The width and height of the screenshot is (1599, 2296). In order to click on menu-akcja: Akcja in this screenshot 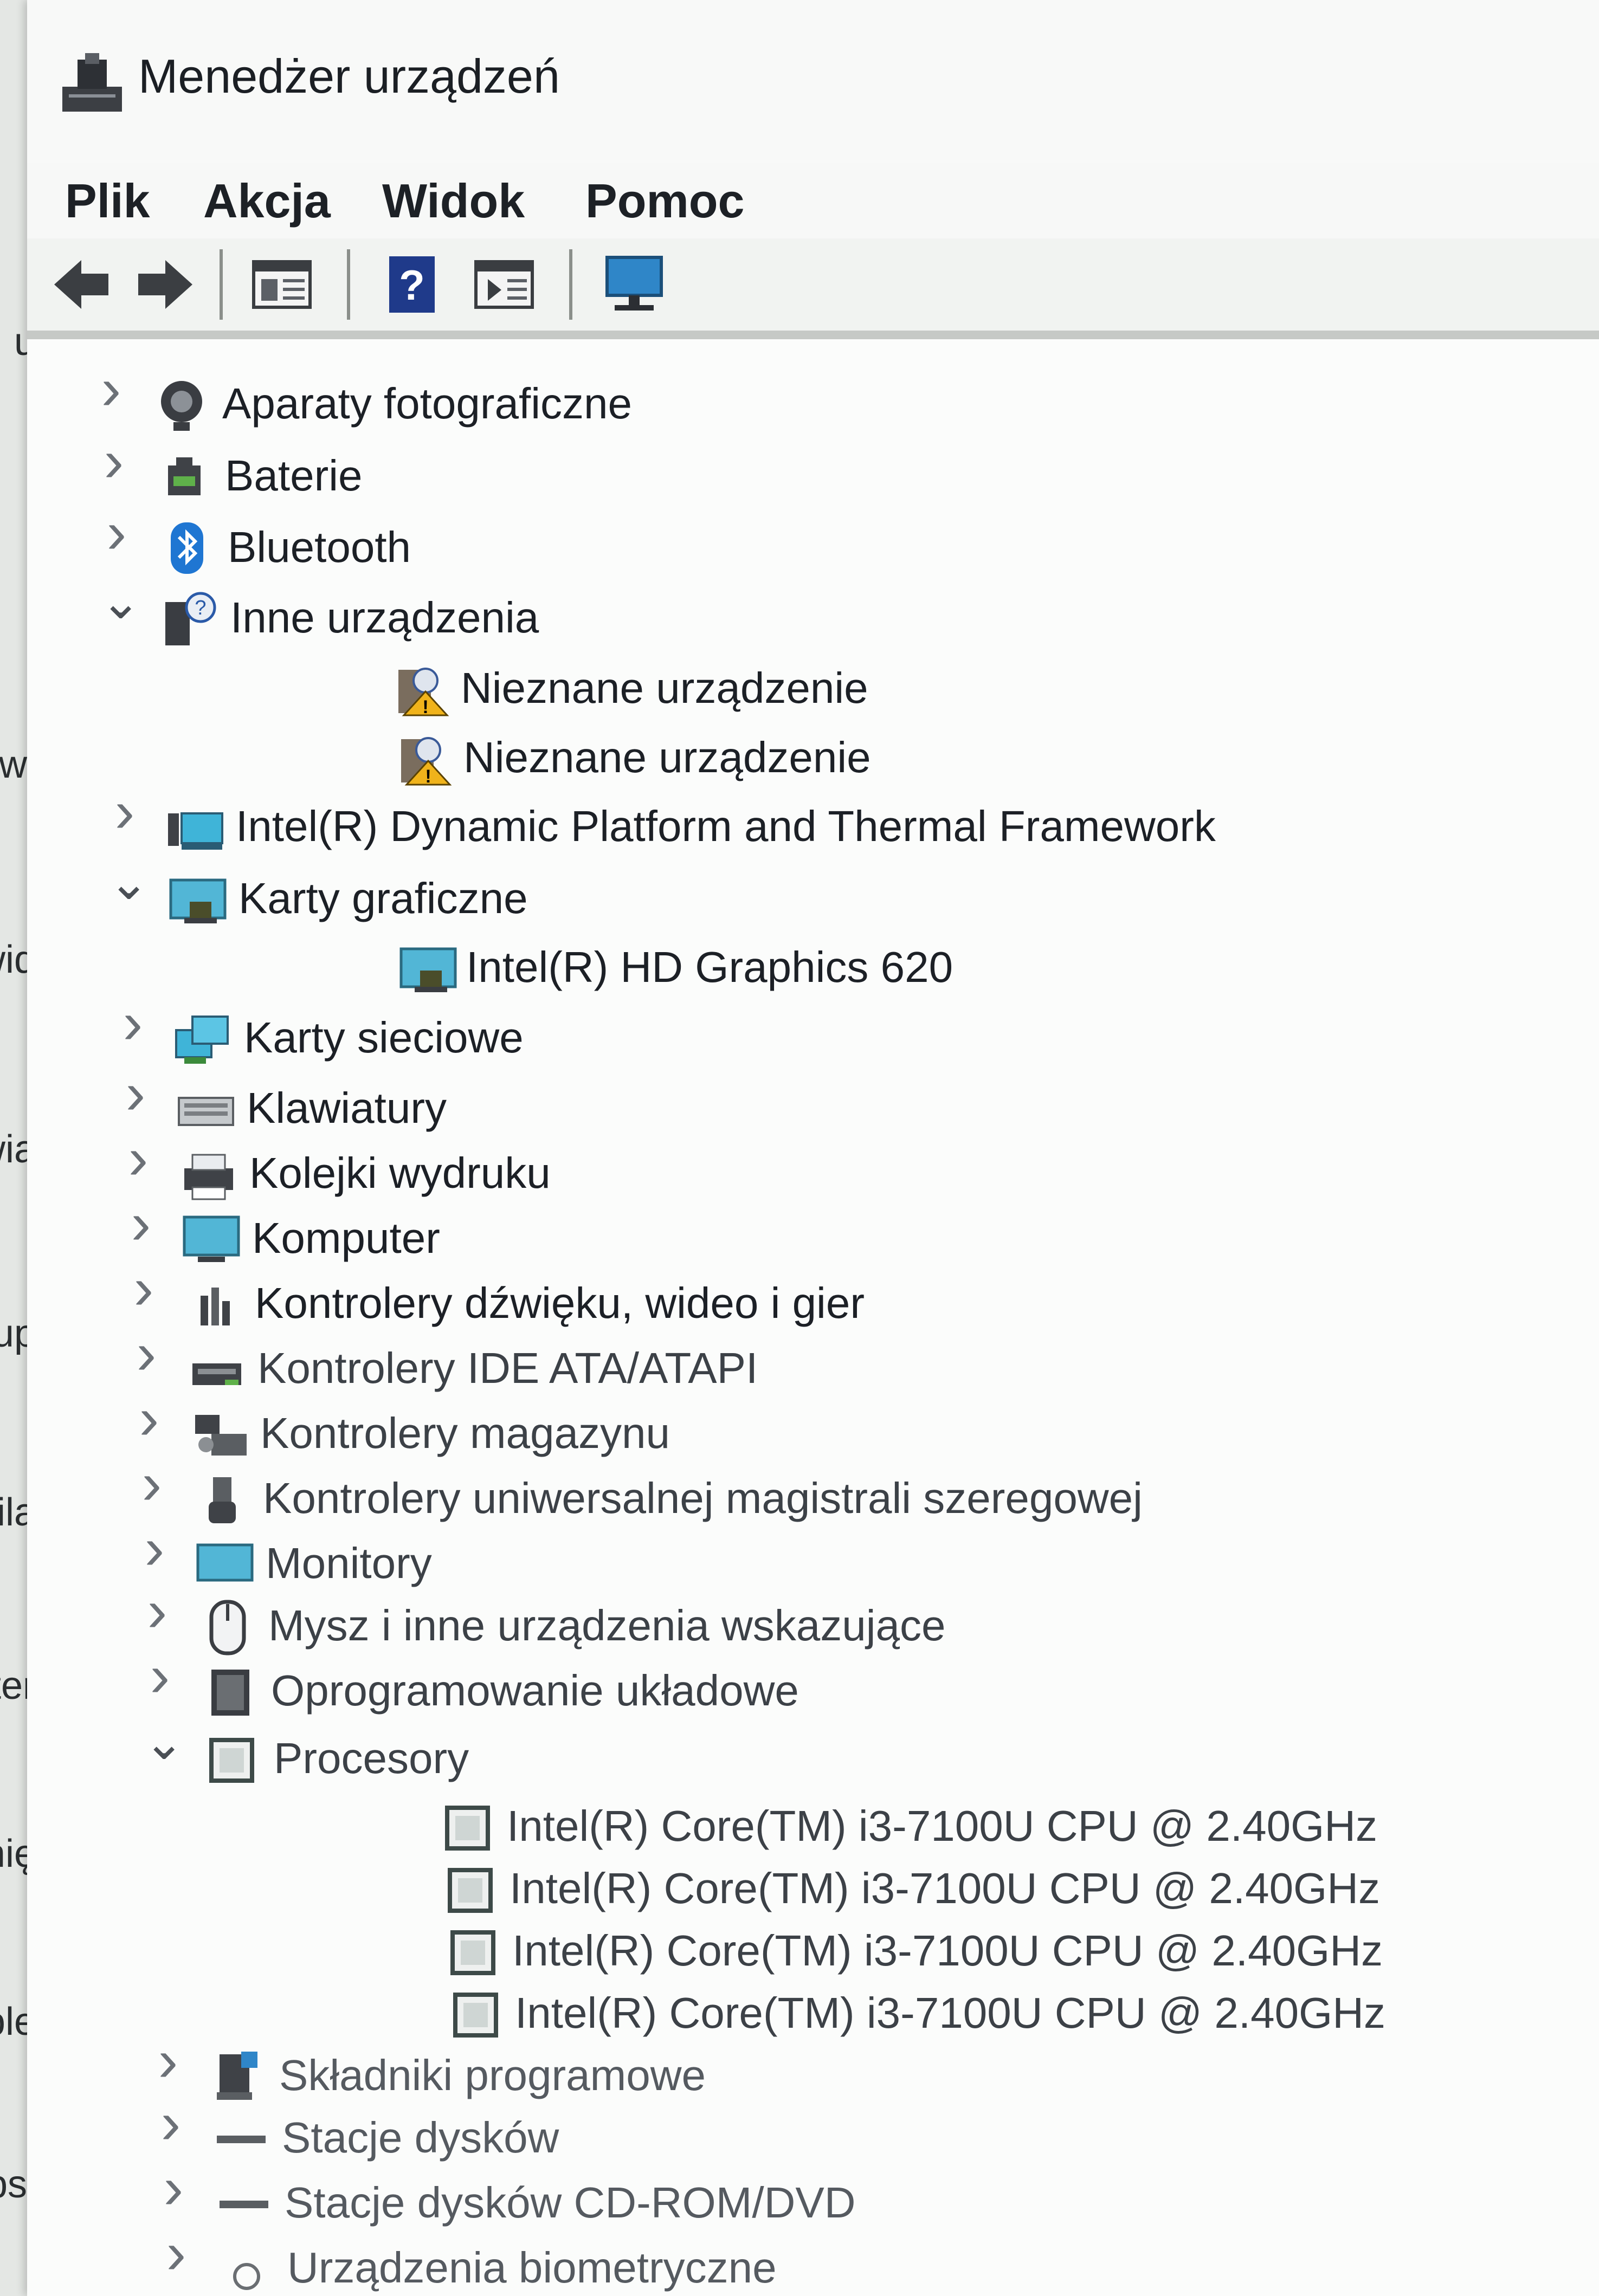, I will do `click(267, 201)`.